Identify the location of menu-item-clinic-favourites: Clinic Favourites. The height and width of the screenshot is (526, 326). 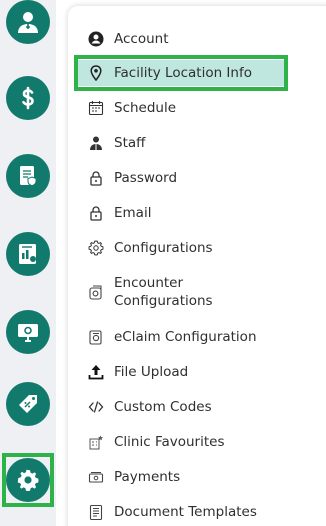
(203, 442).